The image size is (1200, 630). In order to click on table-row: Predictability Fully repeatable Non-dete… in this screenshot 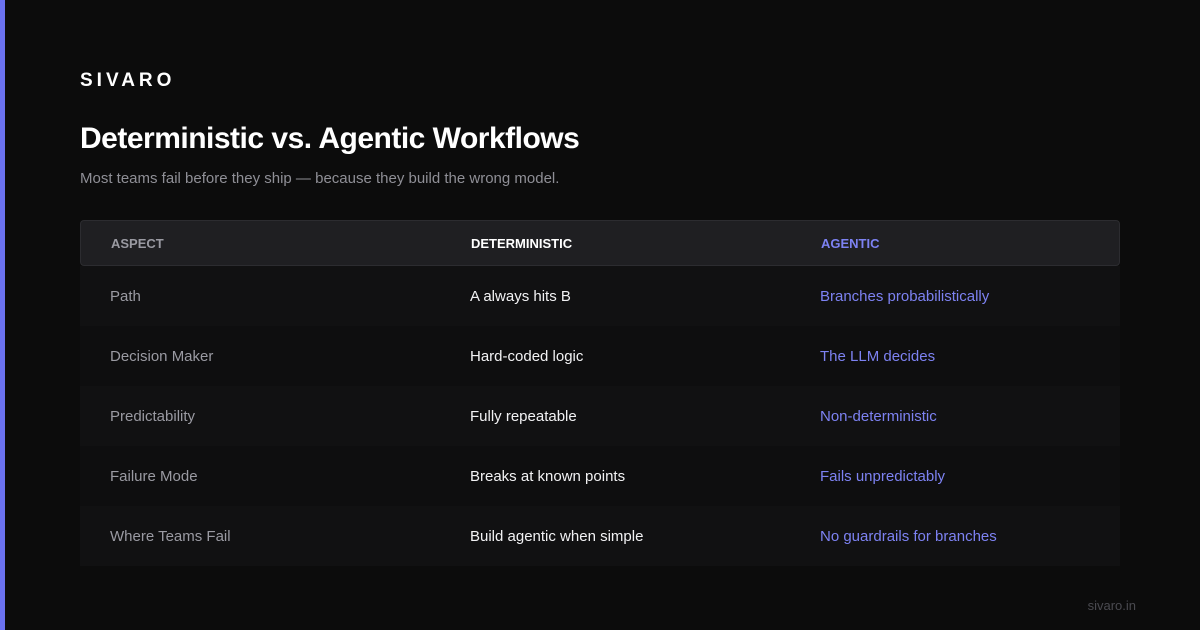, I will do `click(600, 416)`.